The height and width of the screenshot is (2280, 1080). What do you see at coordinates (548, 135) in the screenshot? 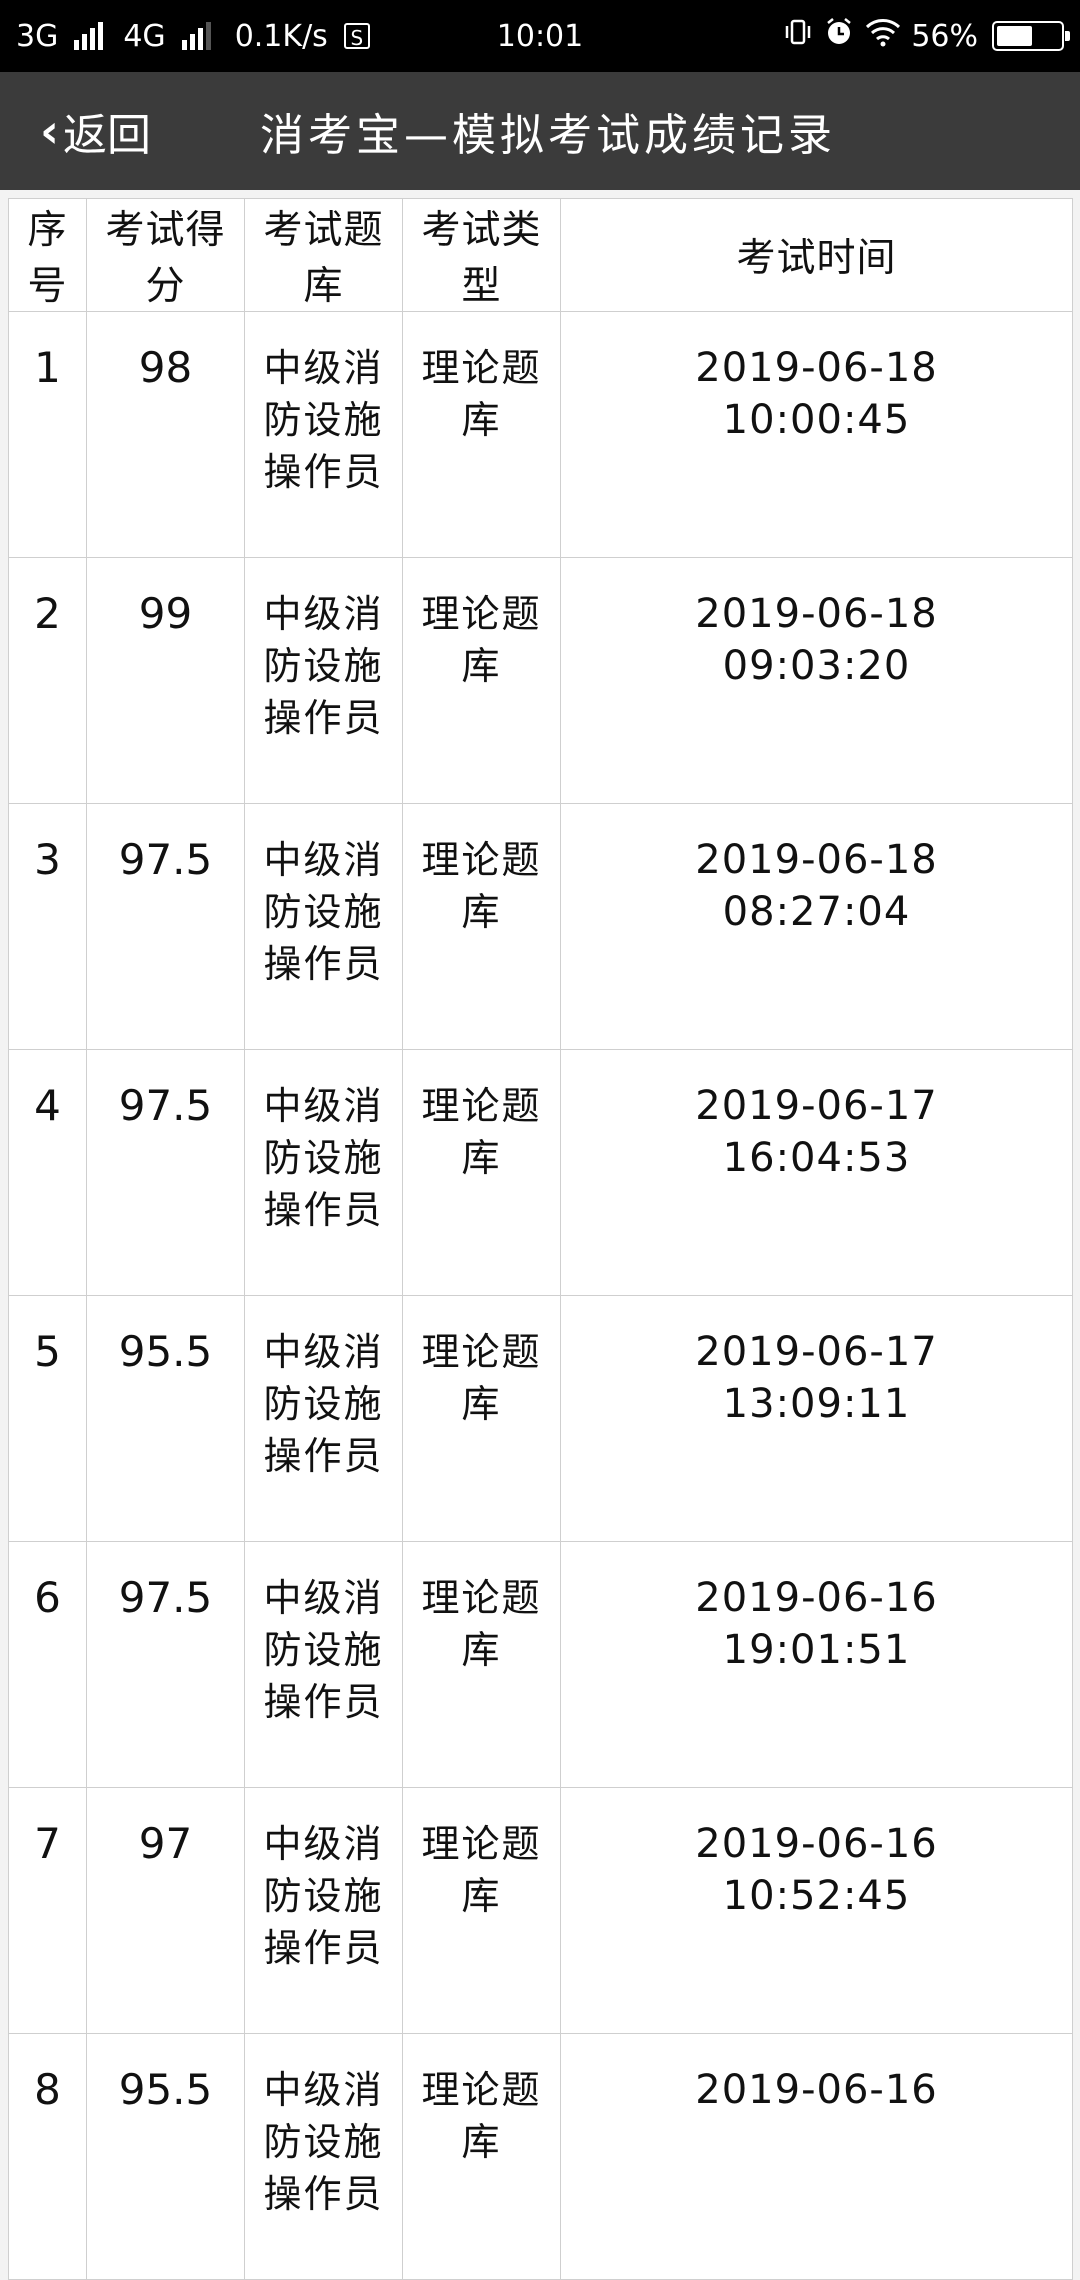
I see `page-title: 消考宝—模拟考试成绩记录` at bounding box center [548, 135].